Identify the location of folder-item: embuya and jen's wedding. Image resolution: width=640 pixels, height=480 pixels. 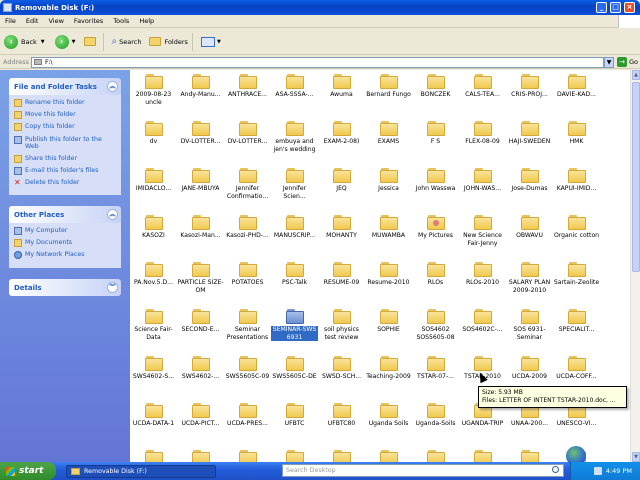
(294, 137).